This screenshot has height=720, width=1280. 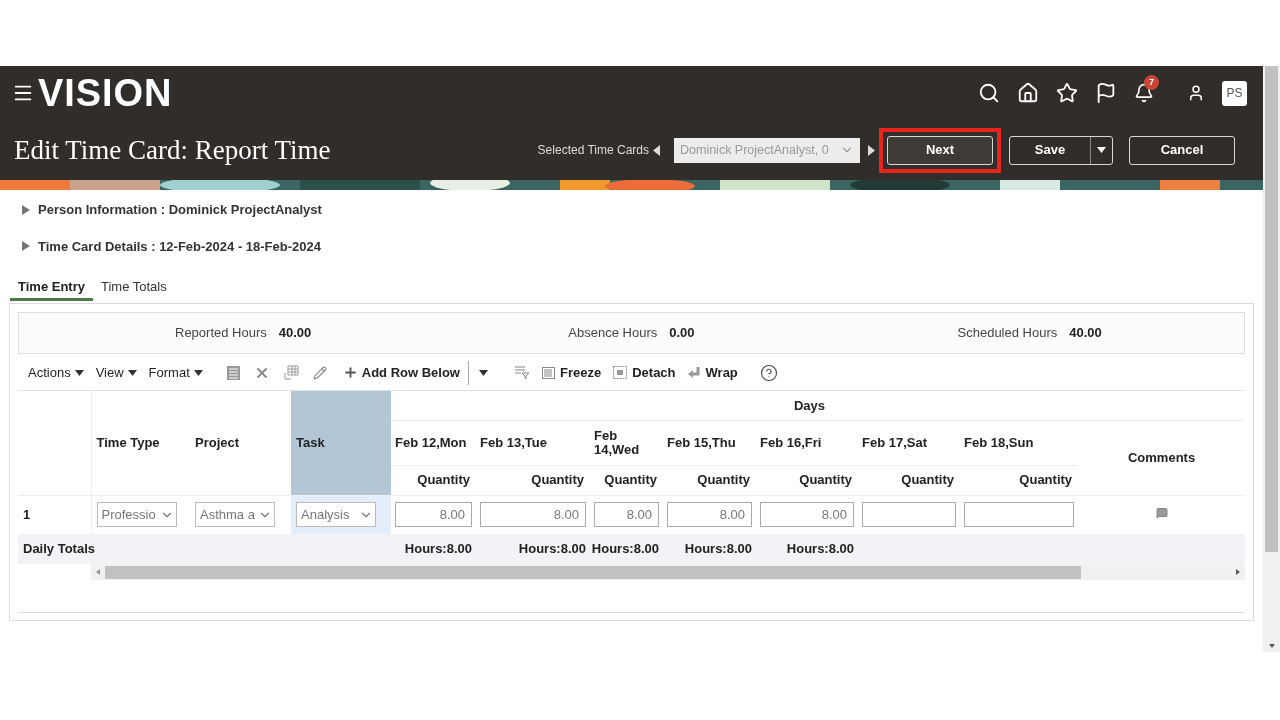 I want to click on bell-icon, so click(x=1144, y=93).